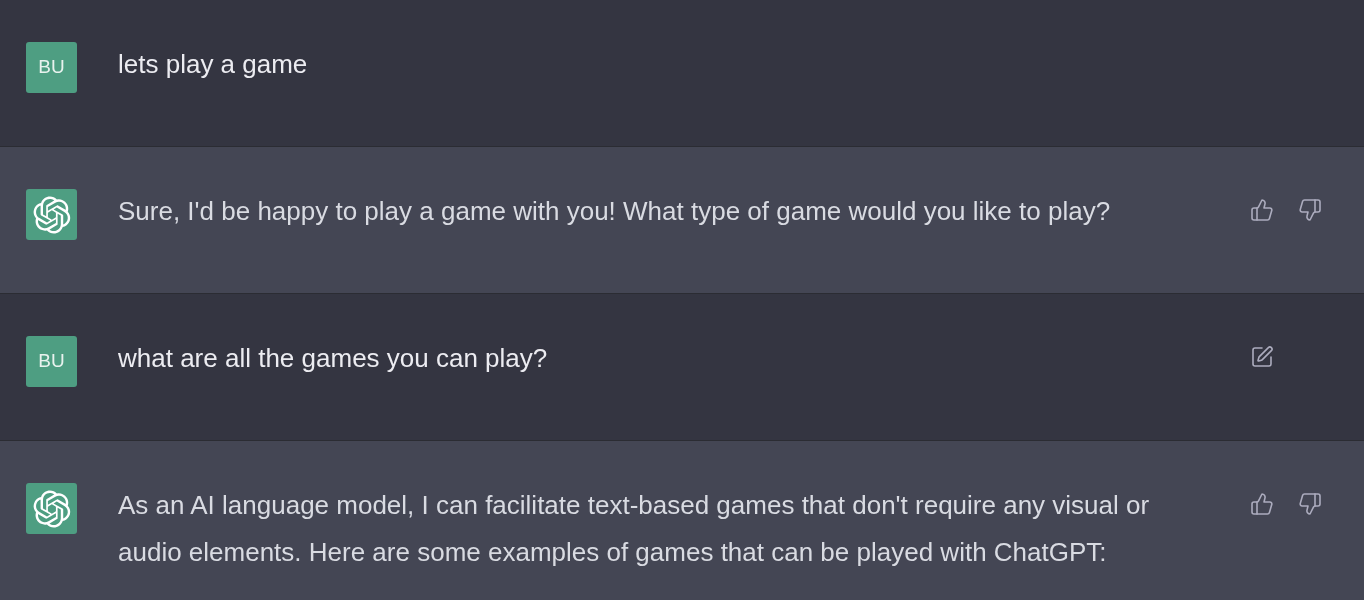 This screenshot has width=1364, height=600. I want to click on edit-icon, so click(1262, 357).